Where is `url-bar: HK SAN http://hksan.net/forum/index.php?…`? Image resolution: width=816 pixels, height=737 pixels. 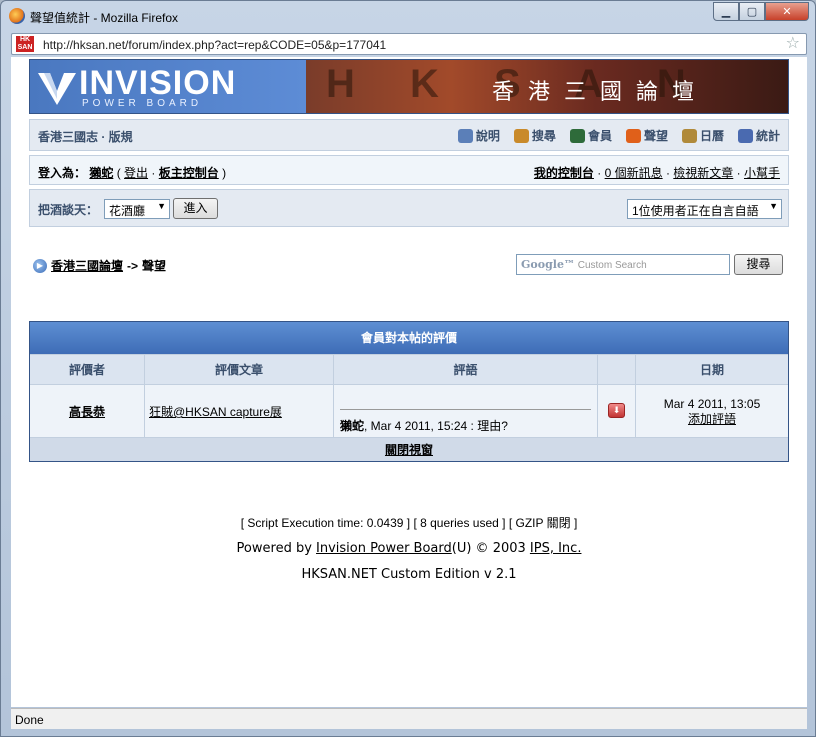 url-bar: HK SAN http://hksan.net/forum/index.php?… is located at coordinates (409, 44).